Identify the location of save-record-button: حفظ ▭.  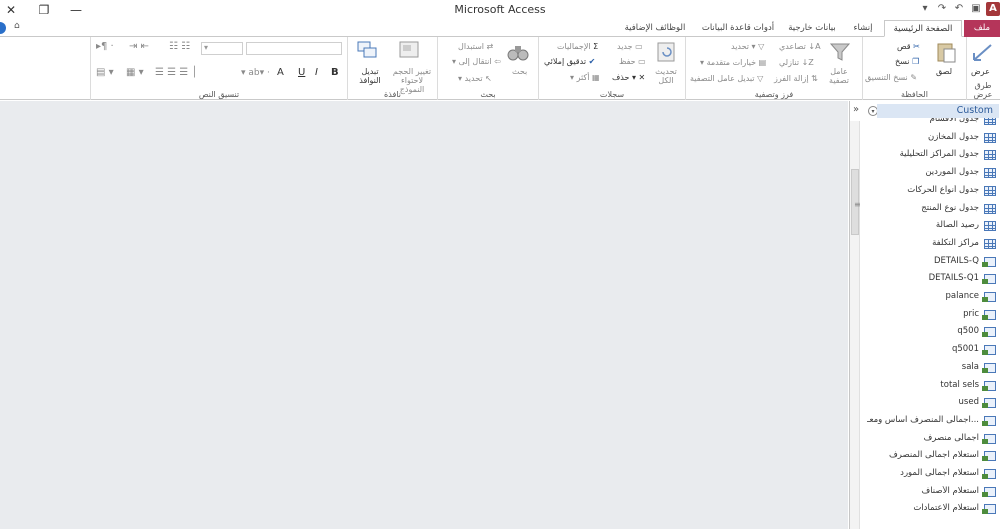
(632, 61).